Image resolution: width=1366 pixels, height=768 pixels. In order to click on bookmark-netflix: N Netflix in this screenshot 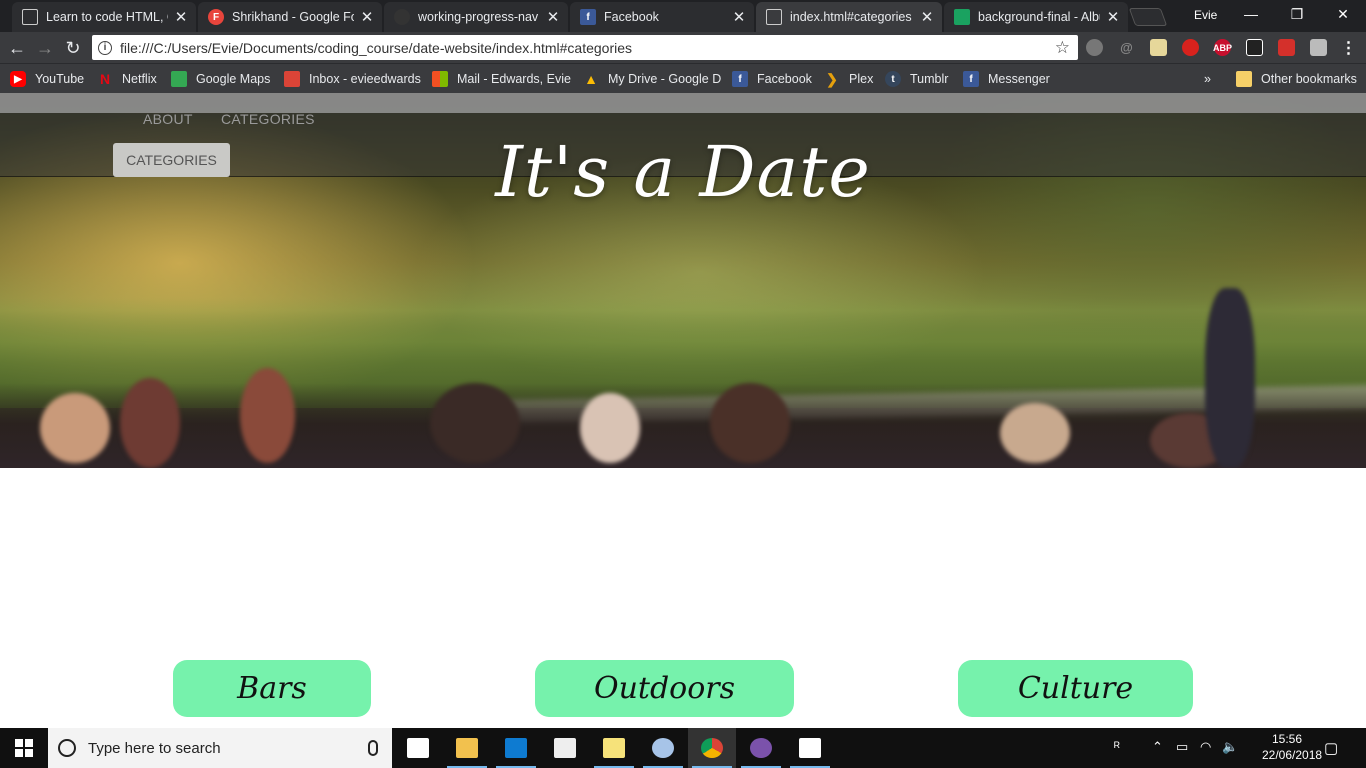, I will do `click(127, 79)`.